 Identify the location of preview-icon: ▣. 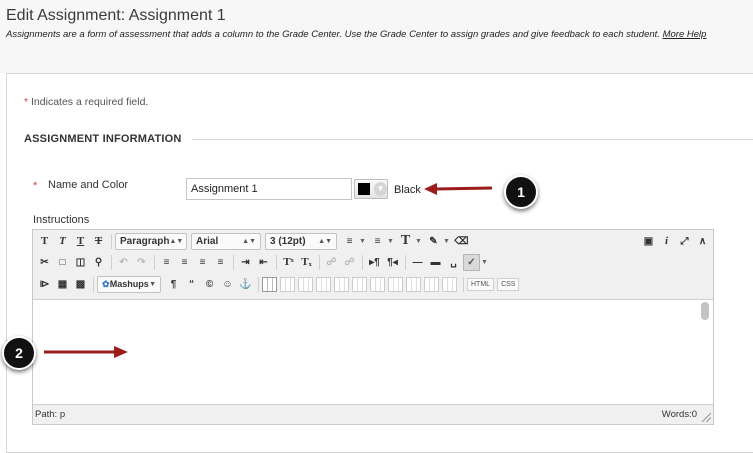
(648, 241).